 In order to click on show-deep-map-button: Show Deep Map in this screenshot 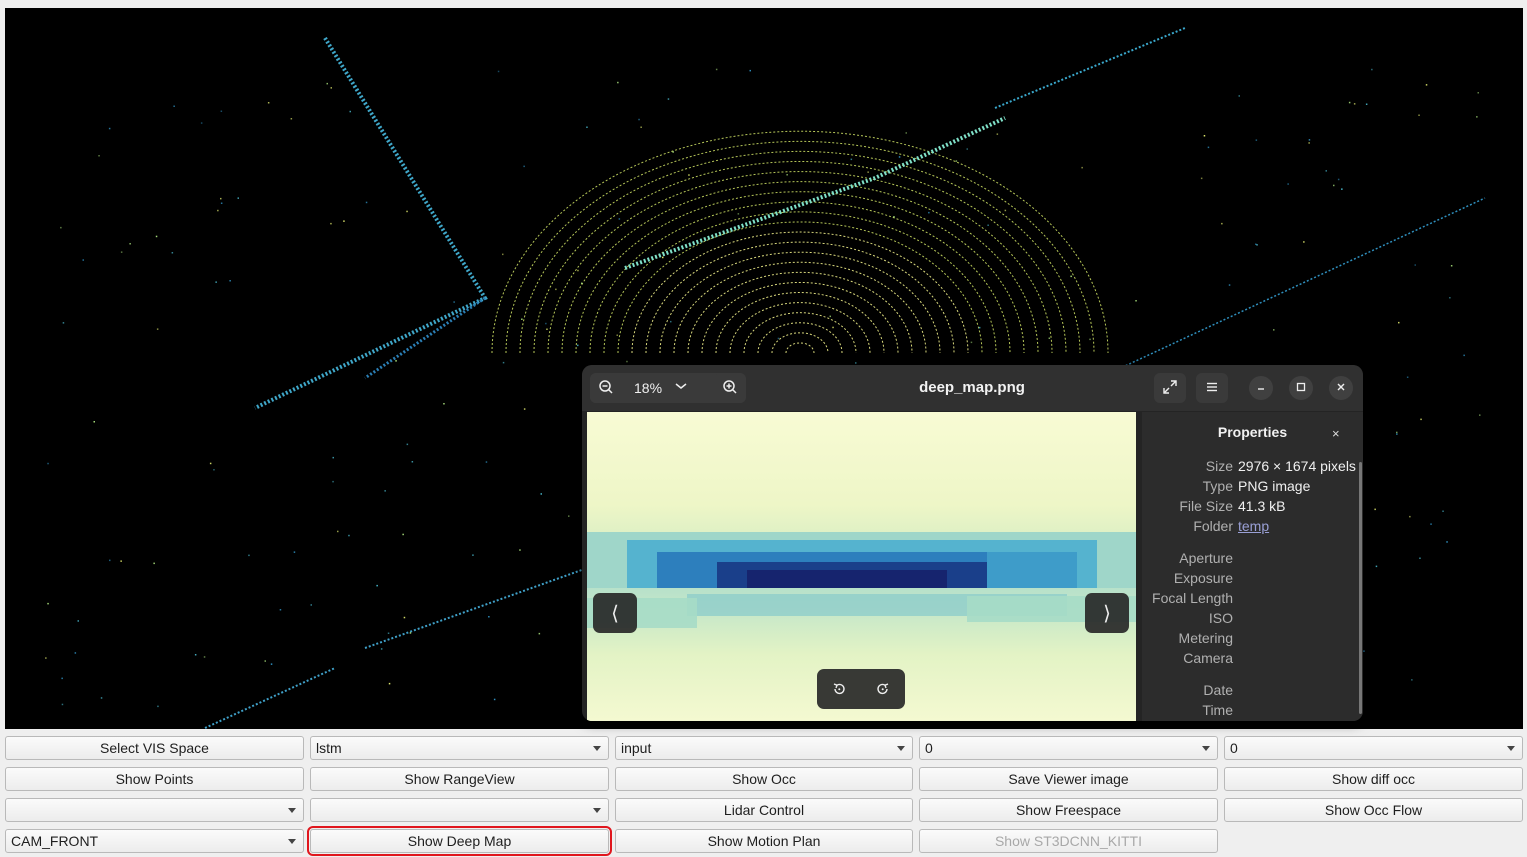, I will do `click(459, 841)`.